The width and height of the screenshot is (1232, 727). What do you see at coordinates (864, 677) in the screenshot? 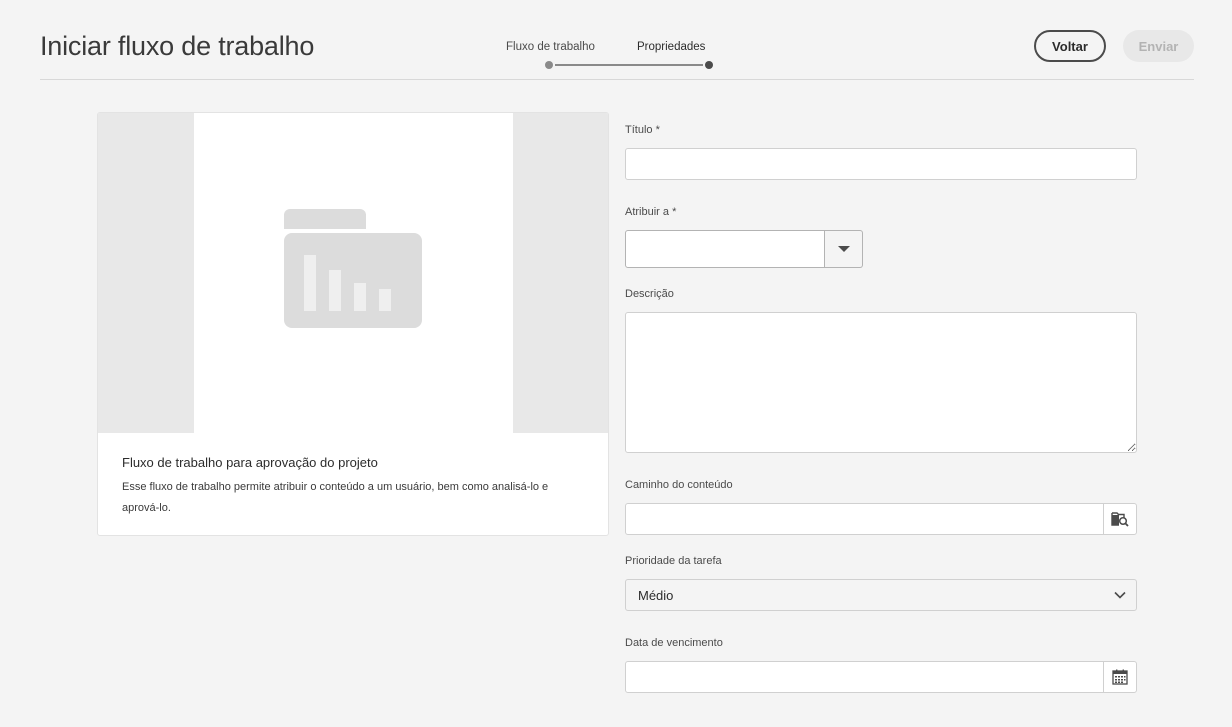
I see `due-date-input` at bounding box center [864, 677].